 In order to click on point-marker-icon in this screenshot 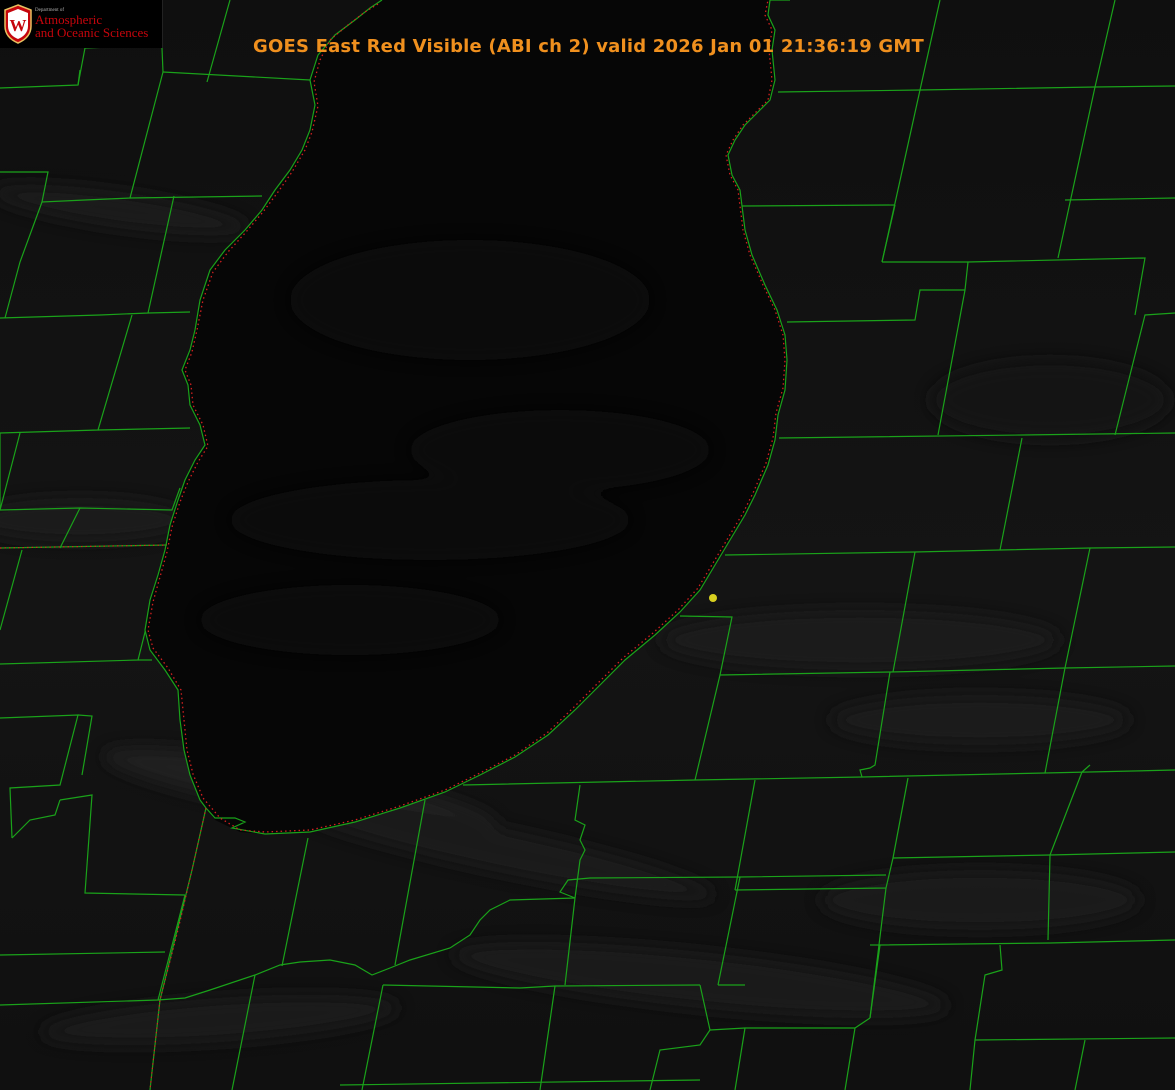, I will do `click(713, 598)`.